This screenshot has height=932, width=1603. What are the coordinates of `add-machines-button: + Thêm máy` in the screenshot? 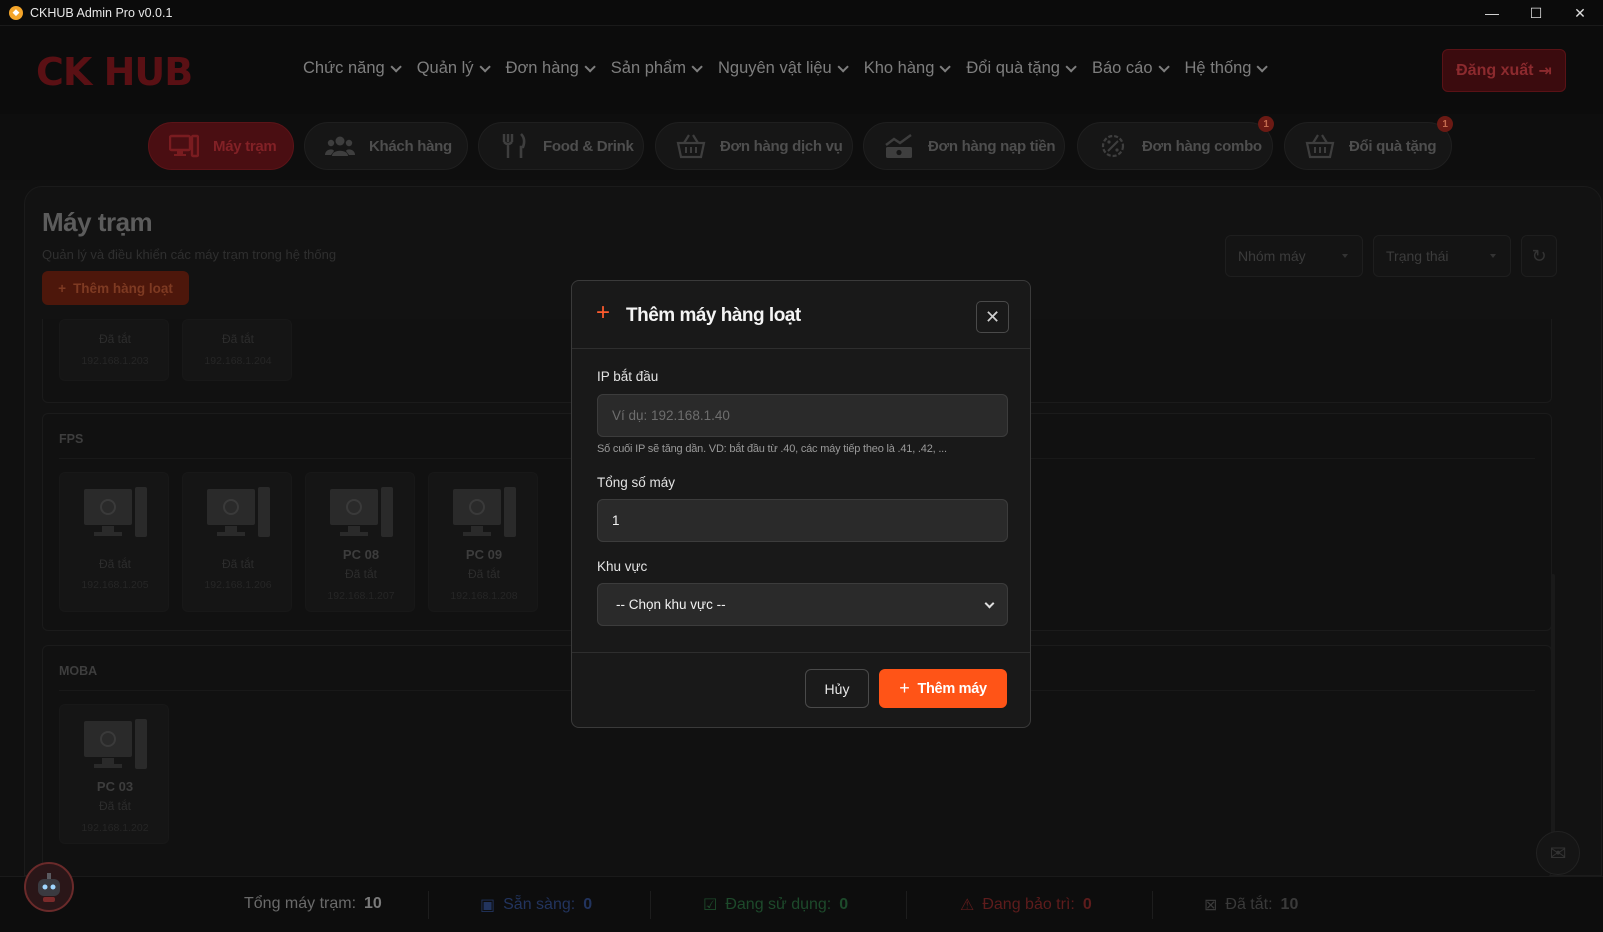 It's located at (943, 688).